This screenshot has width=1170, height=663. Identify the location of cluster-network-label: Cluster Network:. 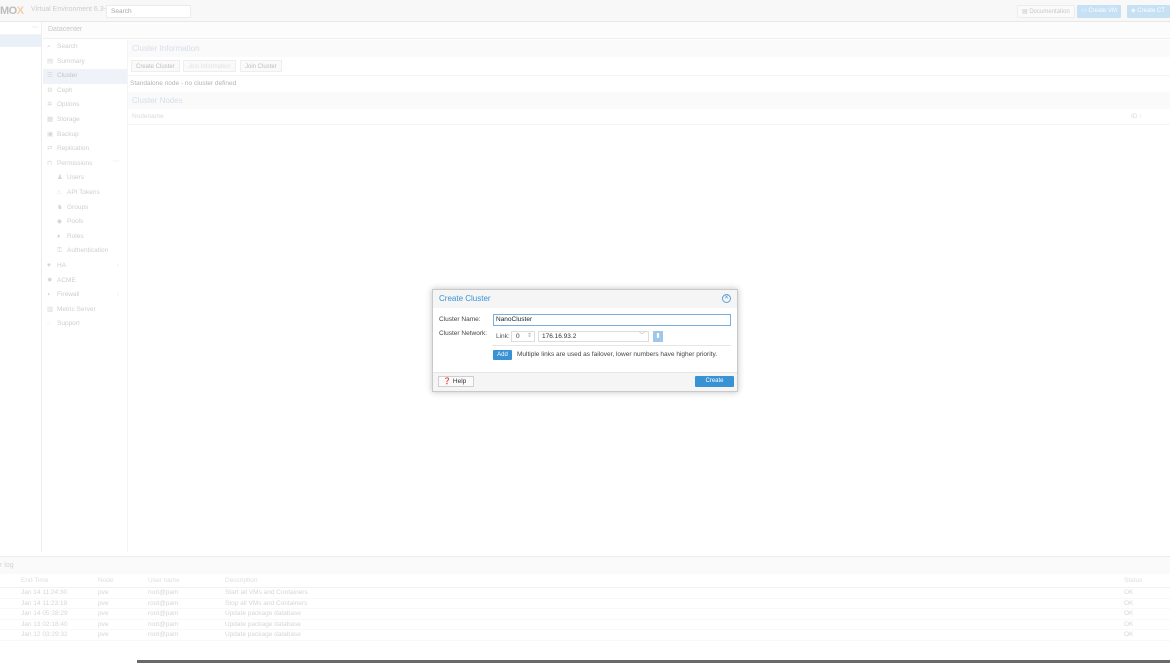
(463, 333).